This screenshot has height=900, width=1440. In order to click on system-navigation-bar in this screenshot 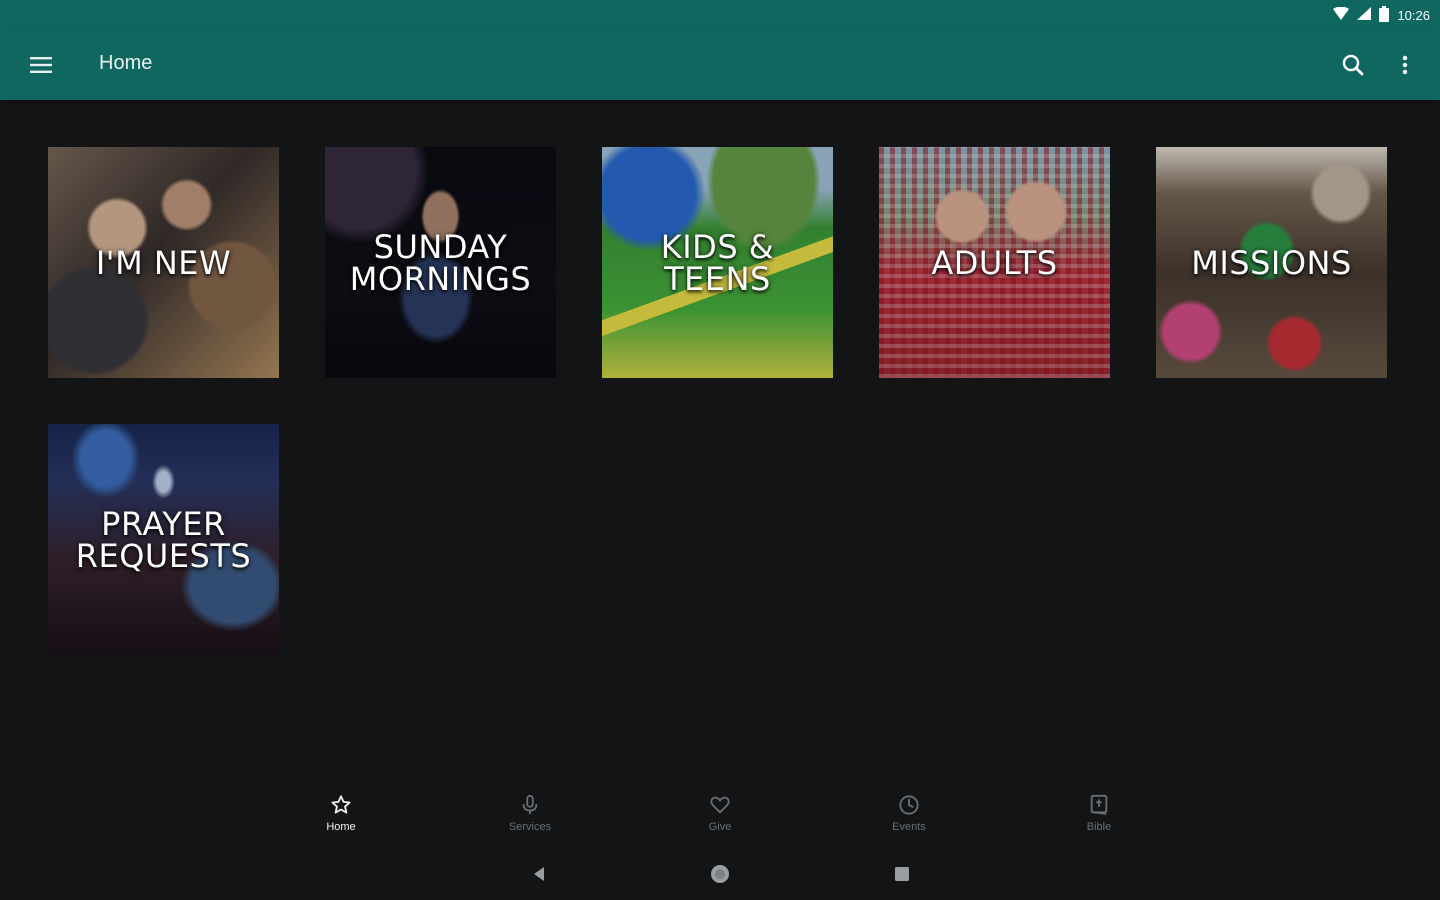, I will do `click(720, 874)`.